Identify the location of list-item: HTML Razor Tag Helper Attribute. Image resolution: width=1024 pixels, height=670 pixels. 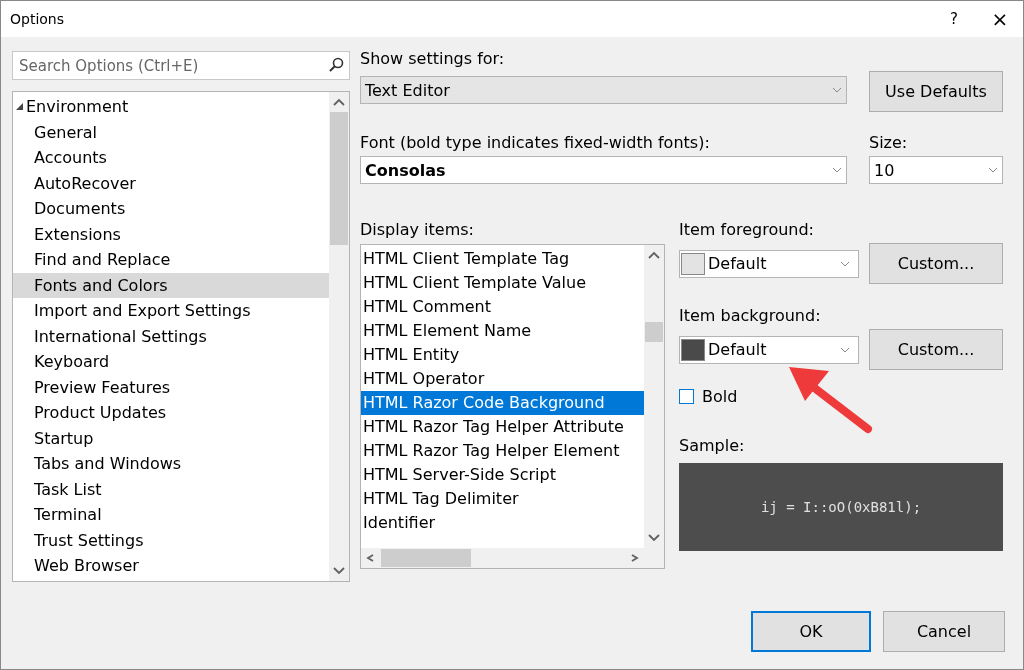
(502, 427).